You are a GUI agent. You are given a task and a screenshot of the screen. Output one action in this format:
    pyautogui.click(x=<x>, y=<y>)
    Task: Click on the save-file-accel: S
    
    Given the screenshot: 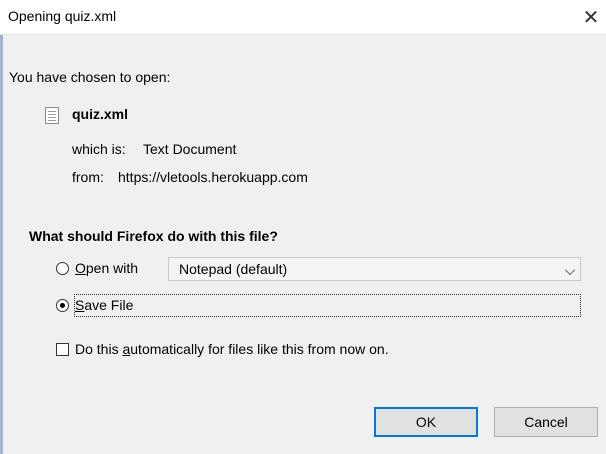 What is the action you would take?
    pyautogui.click(x=80, y=305)
    